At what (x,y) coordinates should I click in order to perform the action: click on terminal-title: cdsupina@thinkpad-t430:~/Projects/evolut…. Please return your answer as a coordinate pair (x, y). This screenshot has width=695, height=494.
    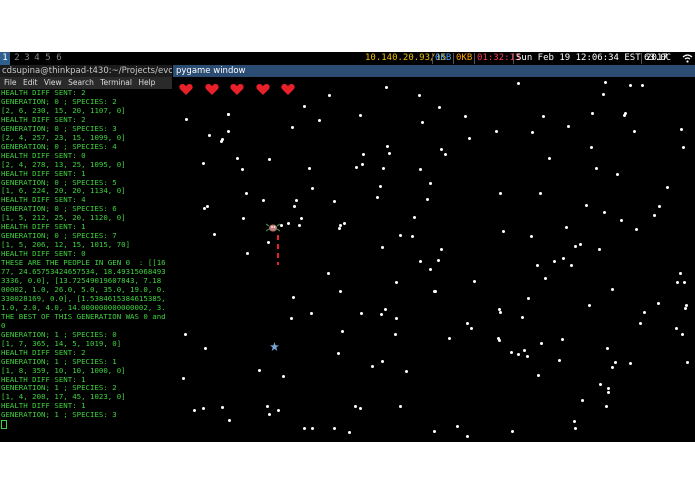
    Looking at the image, I should click on (86, 71).